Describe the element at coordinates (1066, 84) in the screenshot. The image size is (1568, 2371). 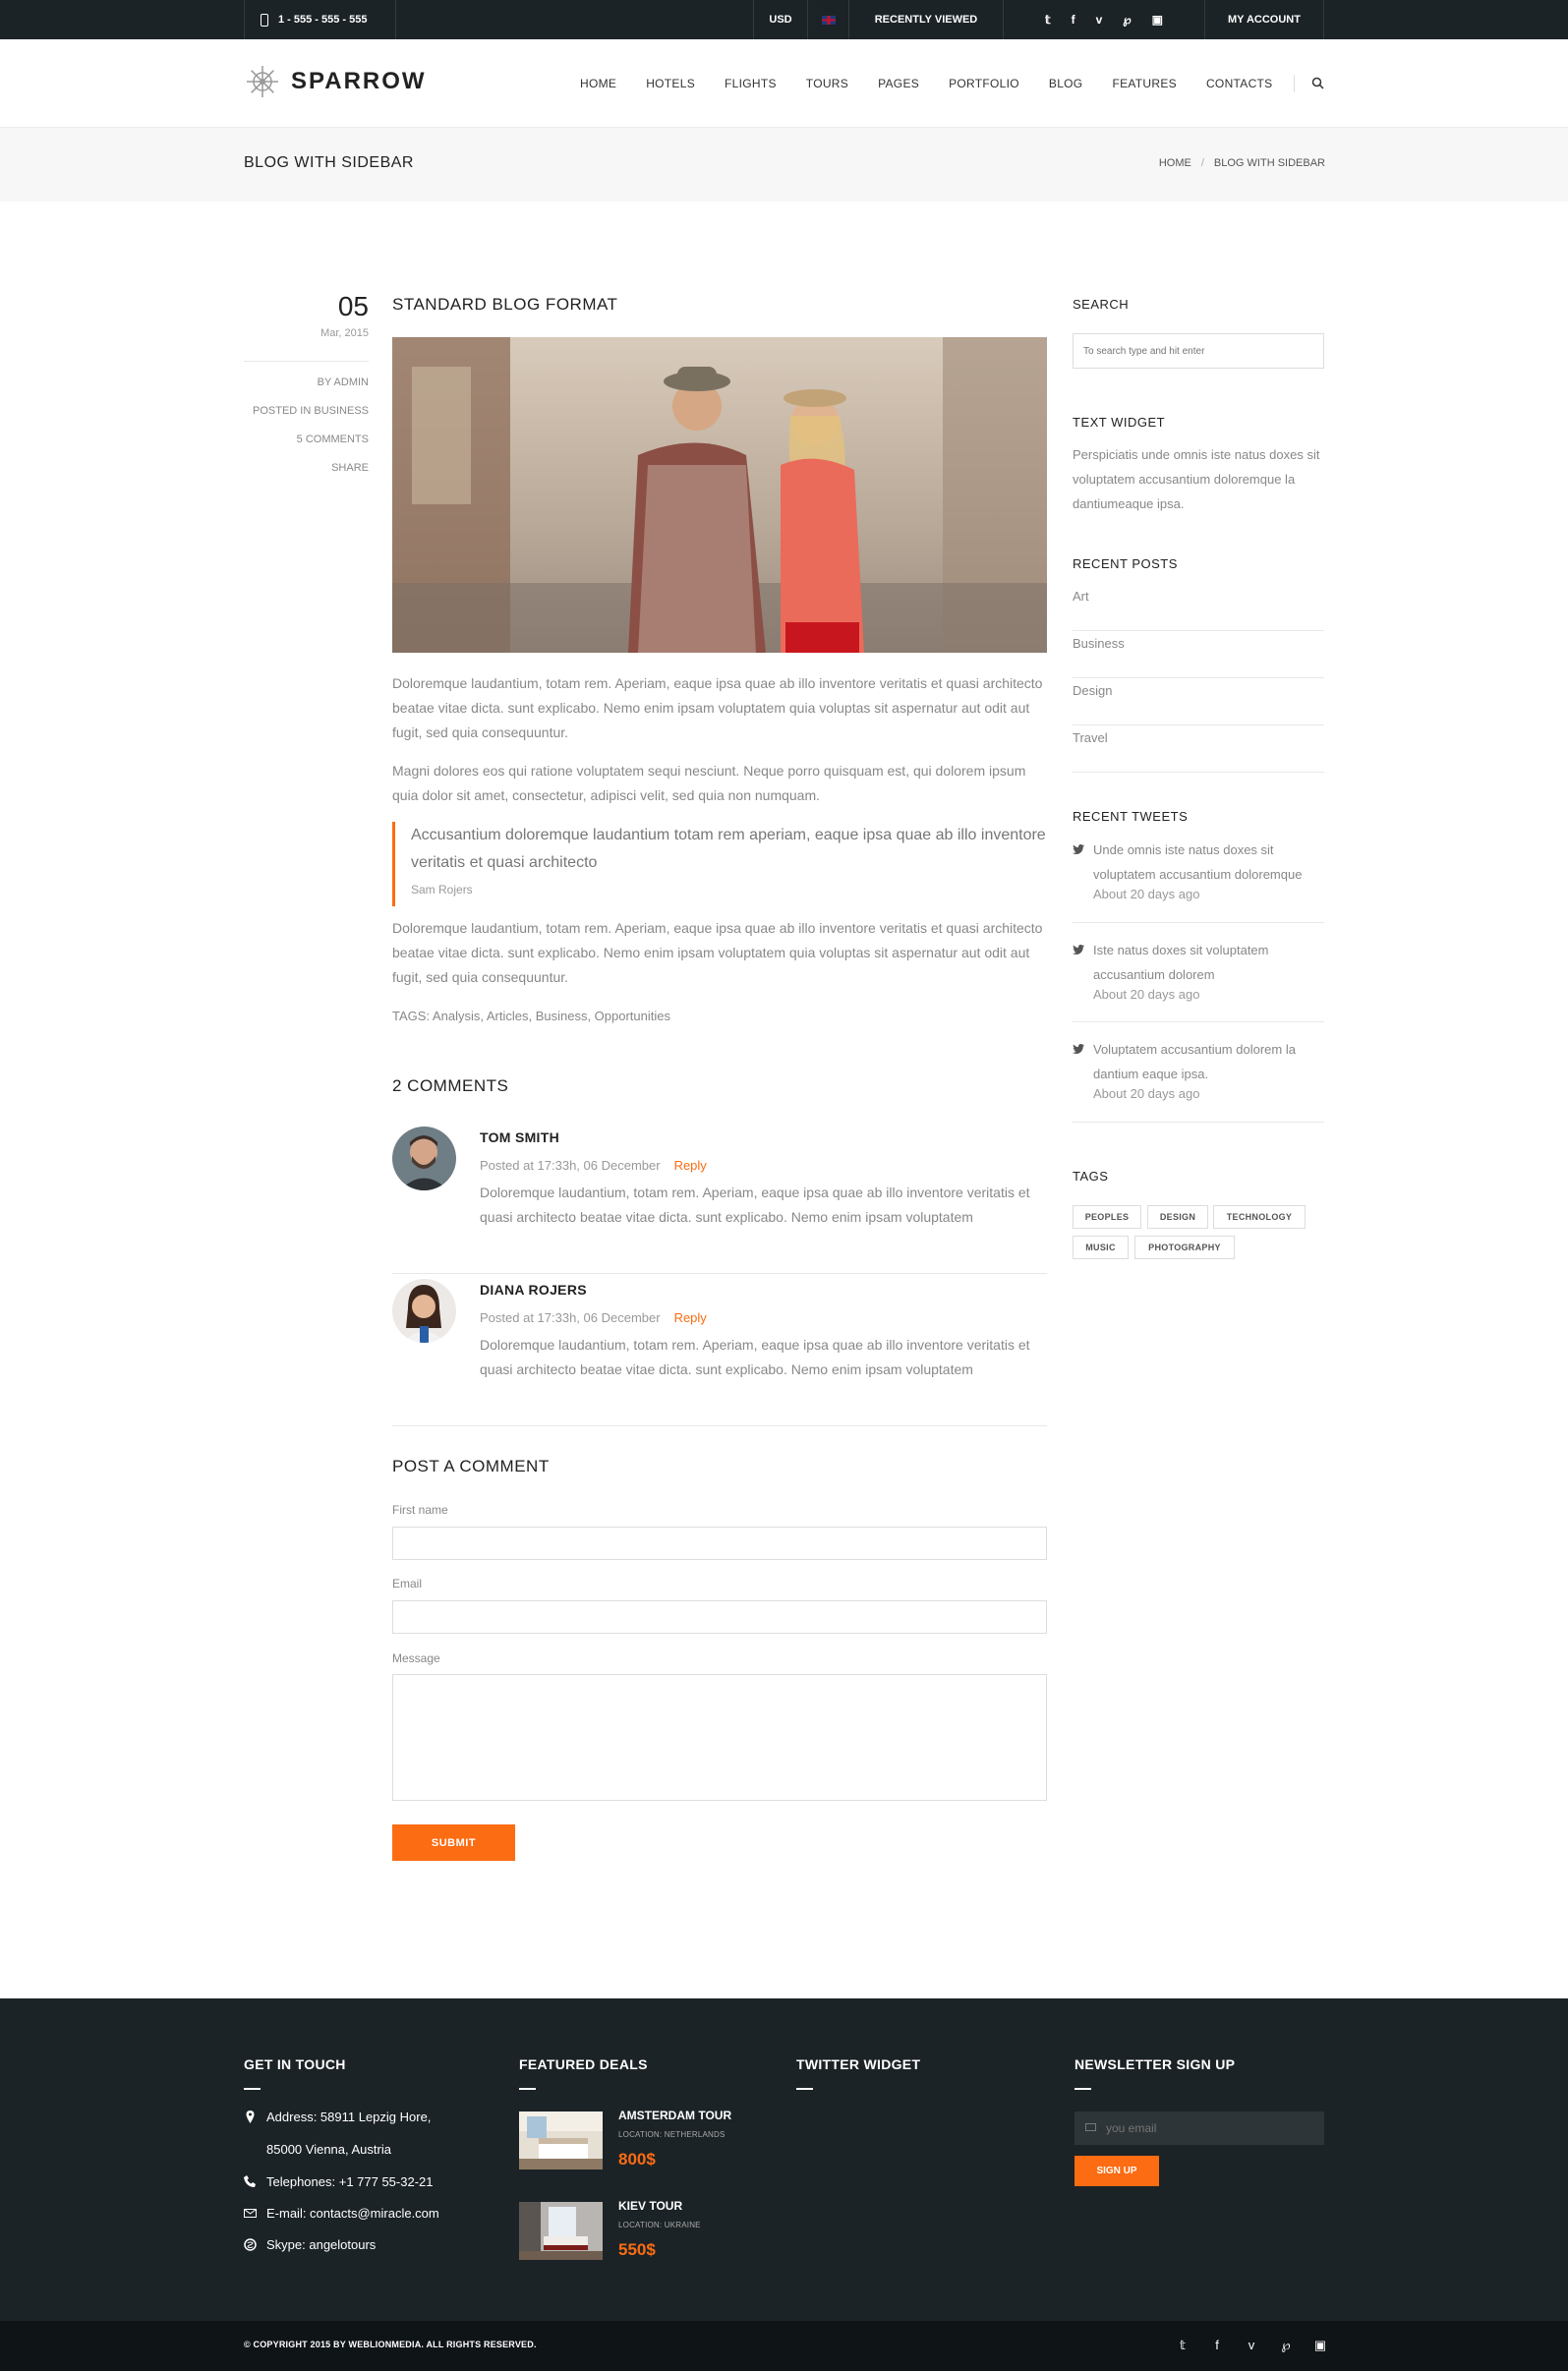
I see `nav-blog: BLOG` at that location.